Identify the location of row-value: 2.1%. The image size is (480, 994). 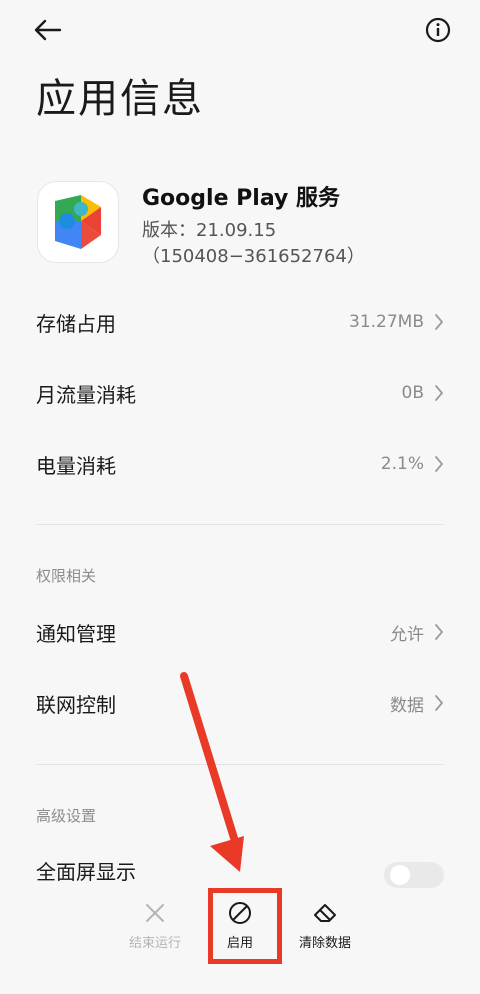
(402, 464).